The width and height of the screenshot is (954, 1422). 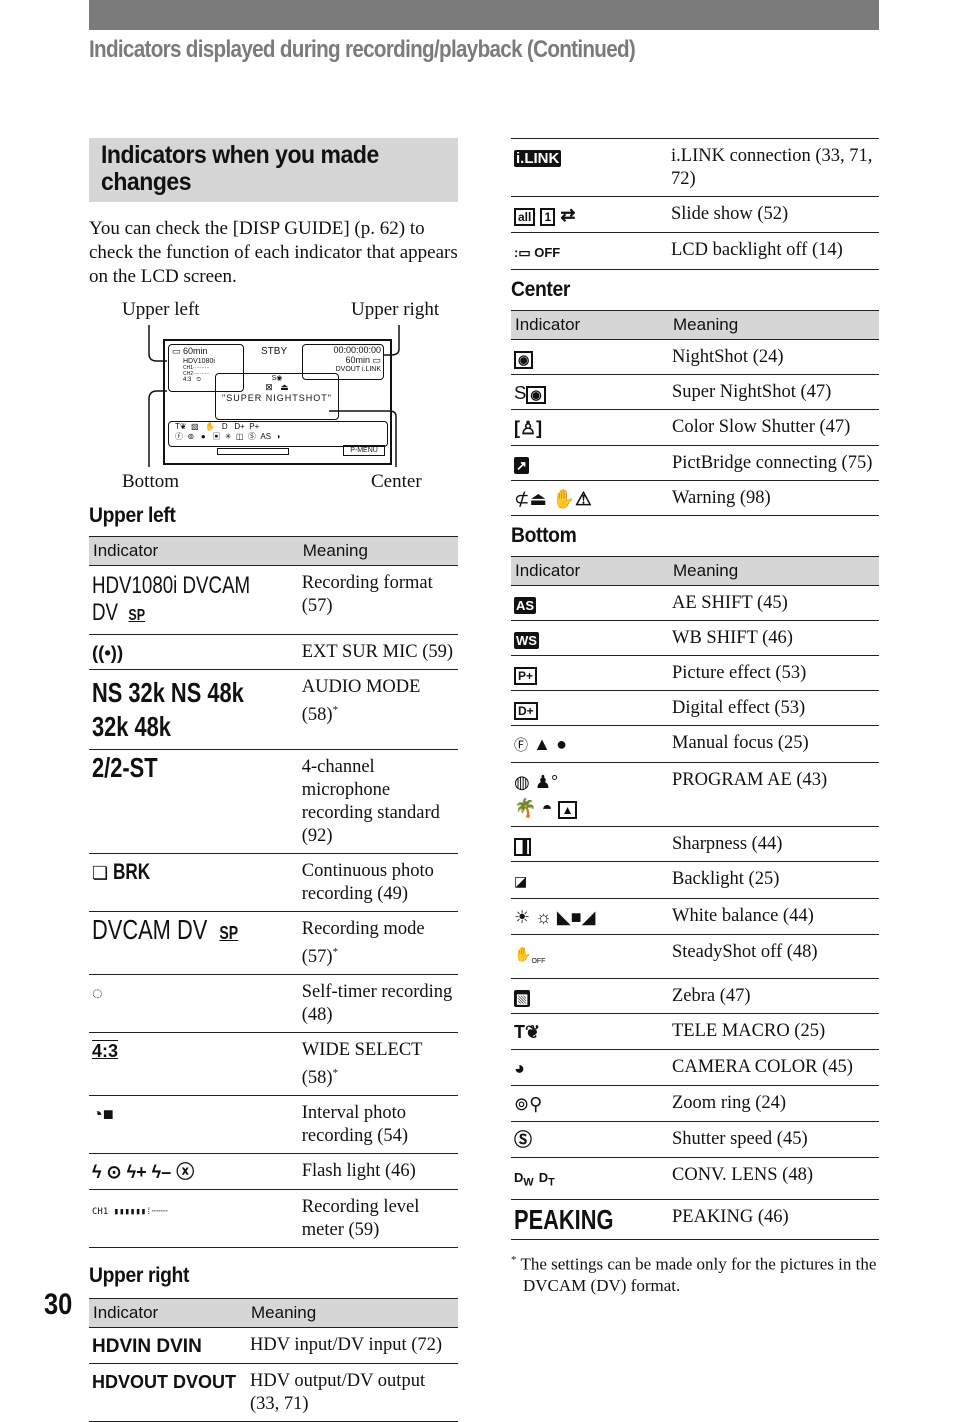 What do you see at coordinates (378, 943) in the screenshot?
I see `meaning-cell: Recording mode (57)*` at bounding box center [378, 943].